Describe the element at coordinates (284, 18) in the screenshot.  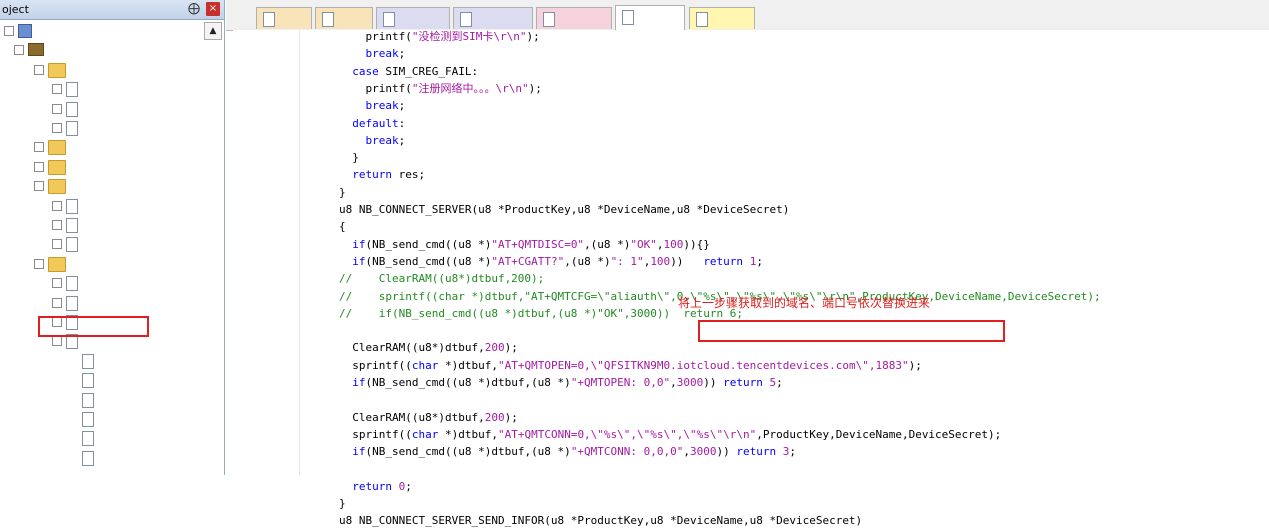
I see `tab-led-h` at that location.